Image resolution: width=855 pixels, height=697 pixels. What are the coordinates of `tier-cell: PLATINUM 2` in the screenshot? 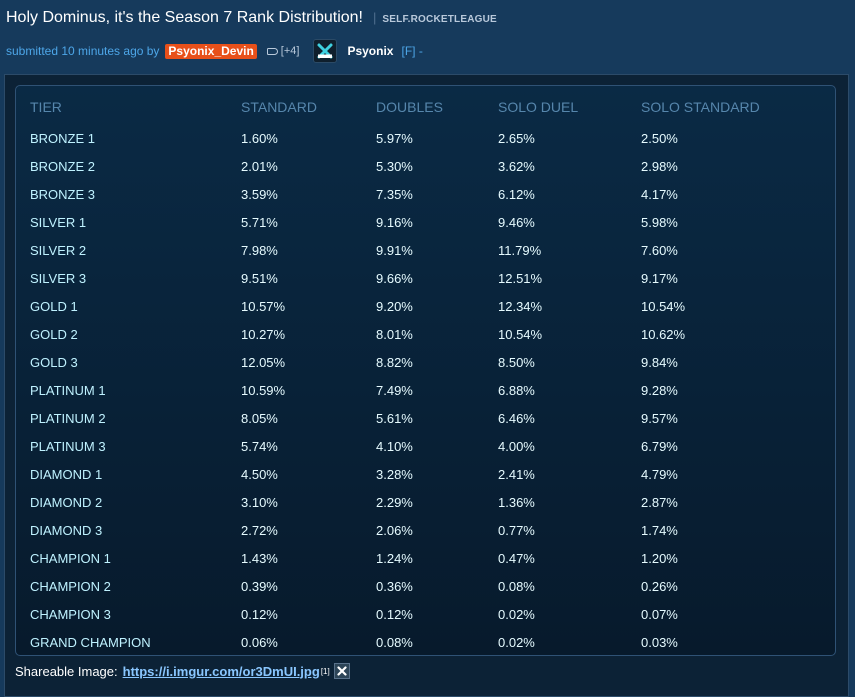 It's located at (68, 418).